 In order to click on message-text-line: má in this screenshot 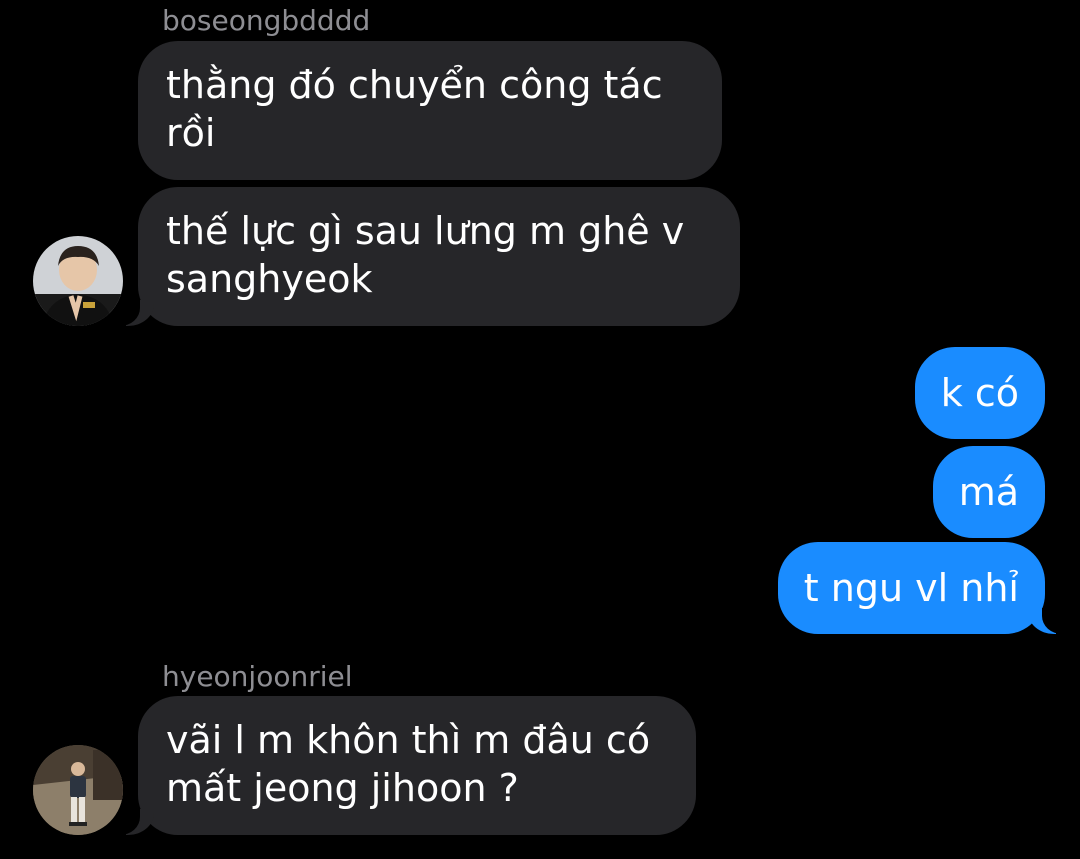, I will do `click(988, 492)`.